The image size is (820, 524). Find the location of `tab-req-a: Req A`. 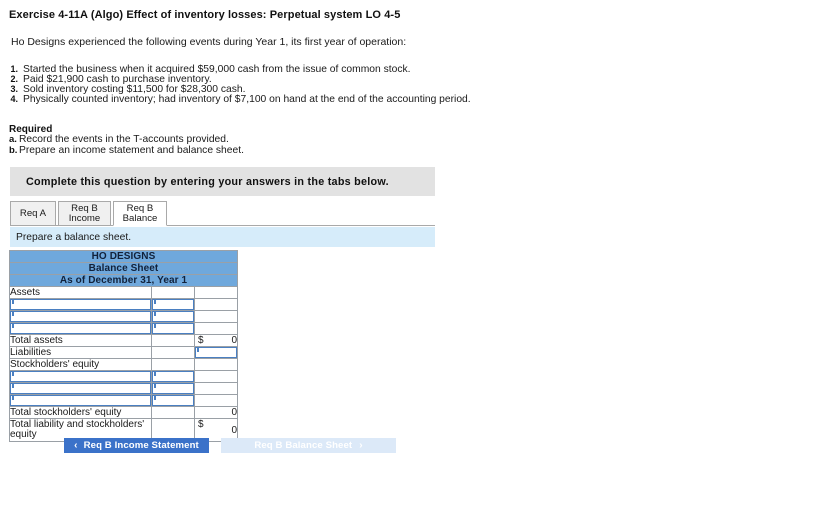

tab-req-a: Req A is located at coordinates (33, 213).